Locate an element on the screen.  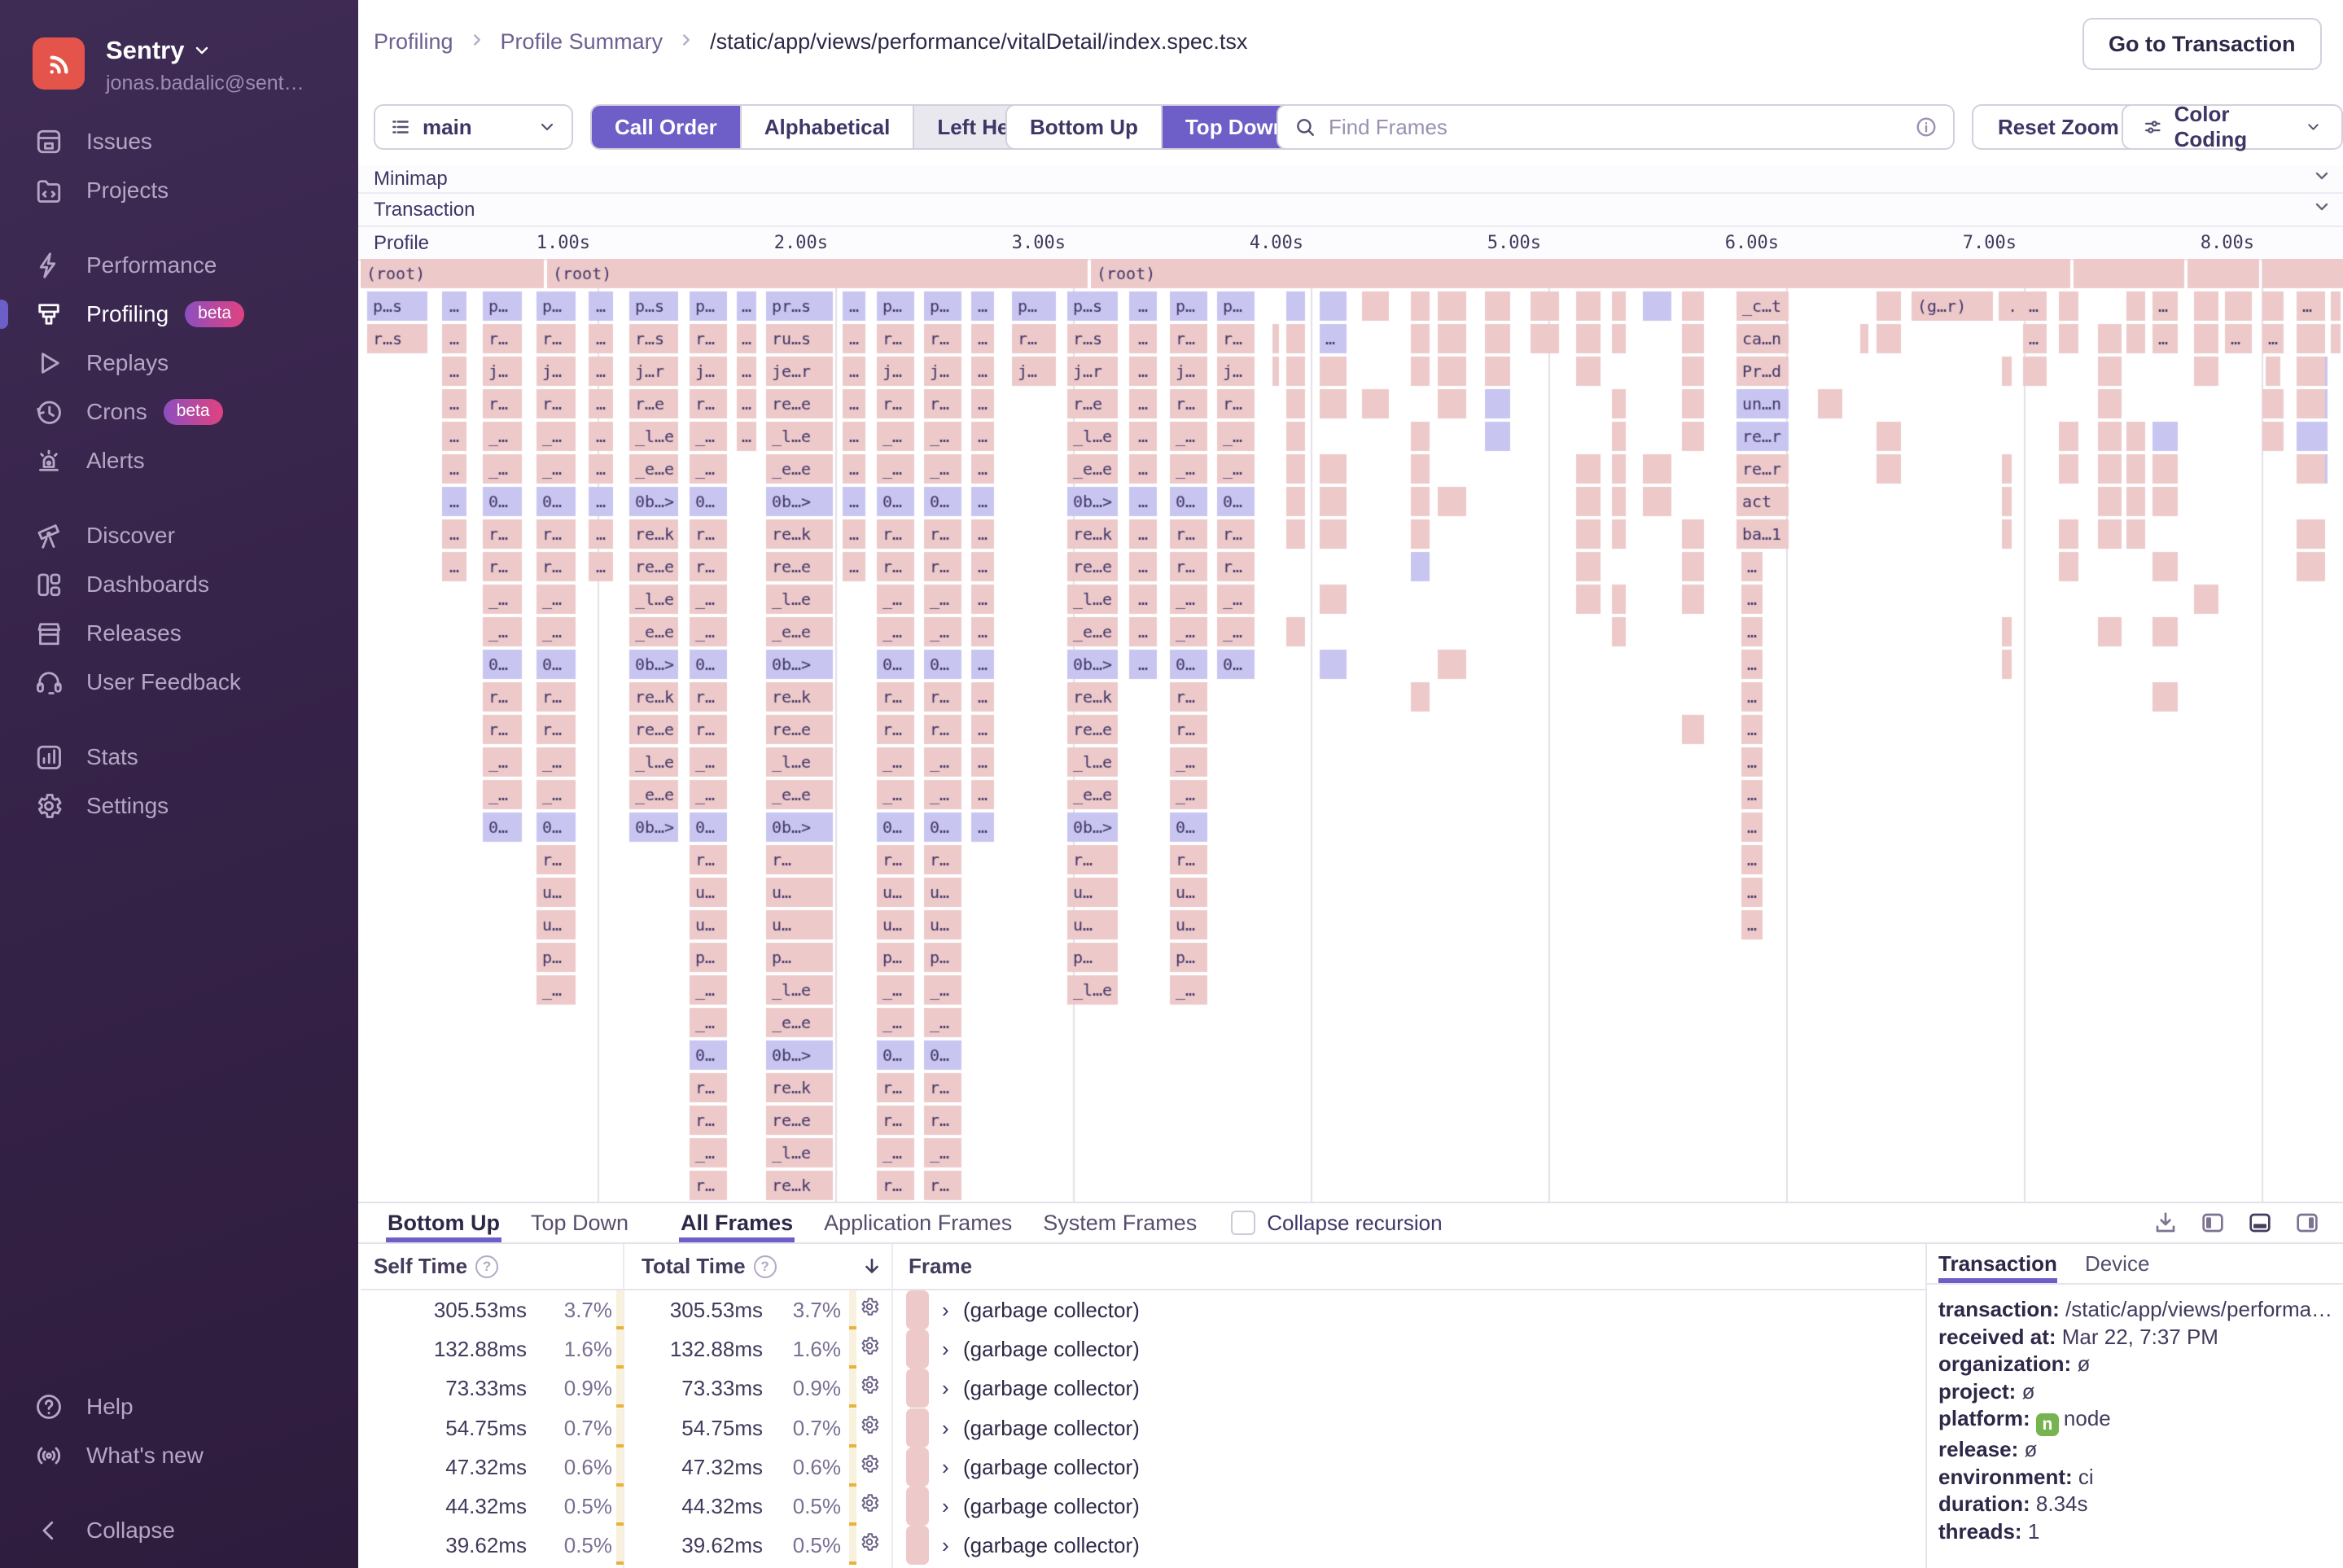
layout-left-icon is located at coordinates (2213, 1223).